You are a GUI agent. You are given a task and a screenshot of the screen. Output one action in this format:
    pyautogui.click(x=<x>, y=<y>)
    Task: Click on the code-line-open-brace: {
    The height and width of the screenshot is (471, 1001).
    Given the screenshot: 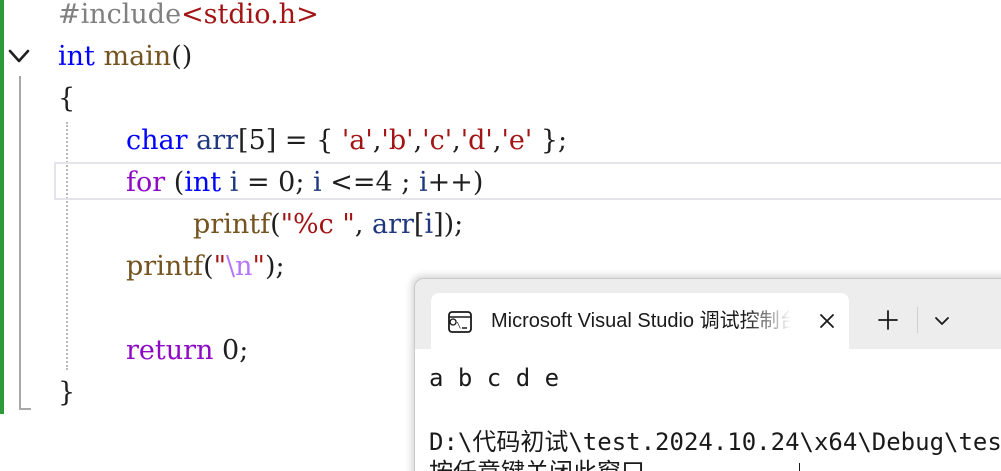 What is the action you would take?
    pyautogui.click(x=66, y=99)
    